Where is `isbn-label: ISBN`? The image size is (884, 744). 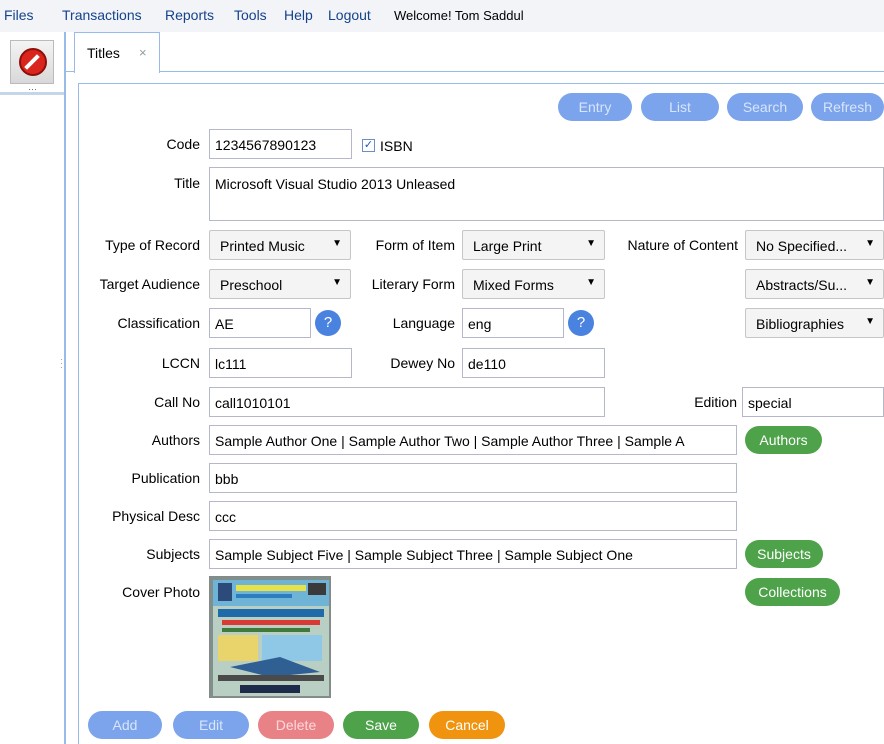
isbn-label: ISBN is located at coordinates (396, 146).